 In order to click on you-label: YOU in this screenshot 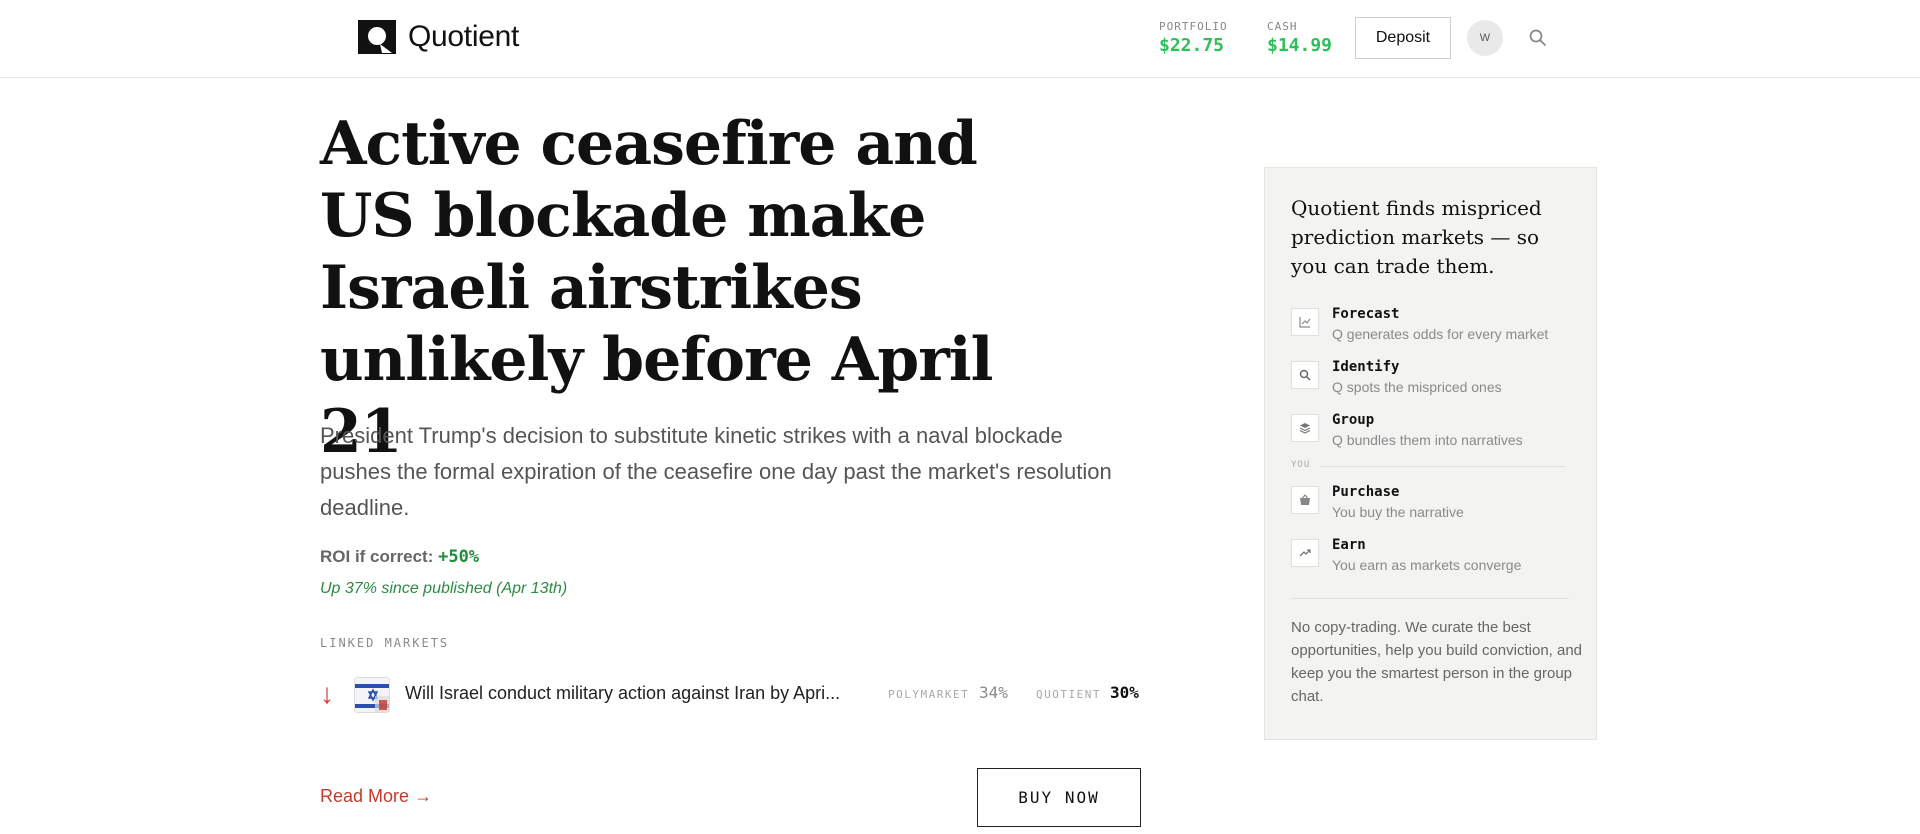, I will do `click(1301, 465)`.